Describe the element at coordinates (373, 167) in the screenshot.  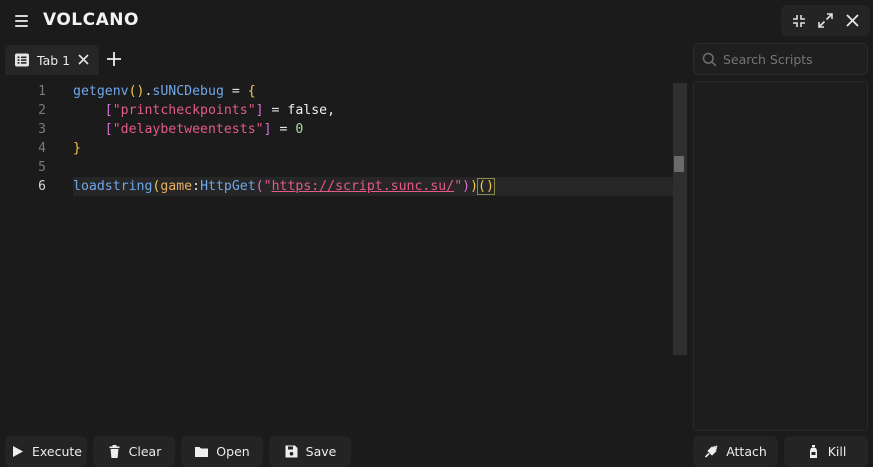
I see `code-line` at that location.